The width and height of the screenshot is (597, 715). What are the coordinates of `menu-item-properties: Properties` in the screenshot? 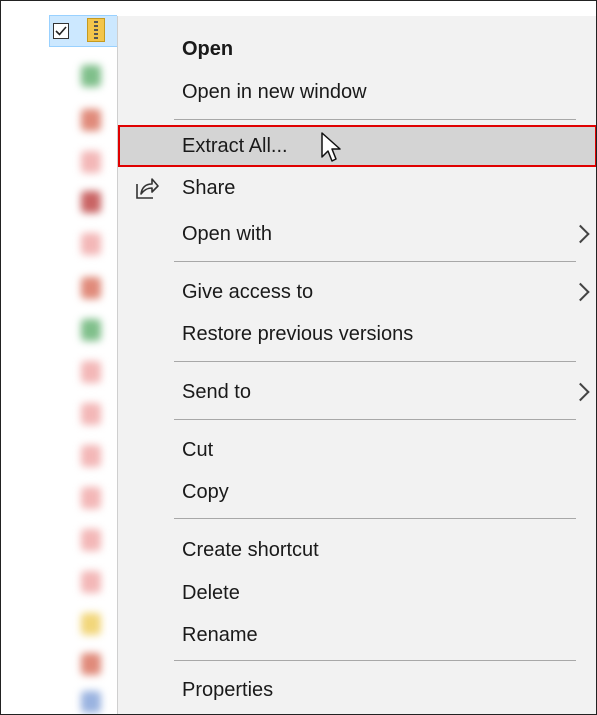 It's located at (357, 690).